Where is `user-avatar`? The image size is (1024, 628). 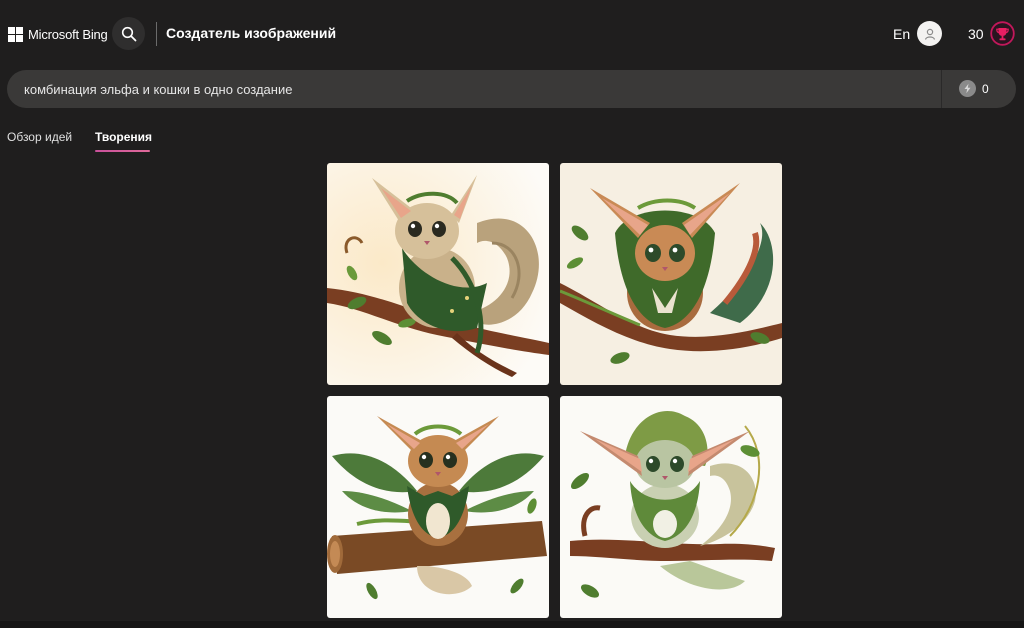 user-avatar is located at coordinates (929, 33).